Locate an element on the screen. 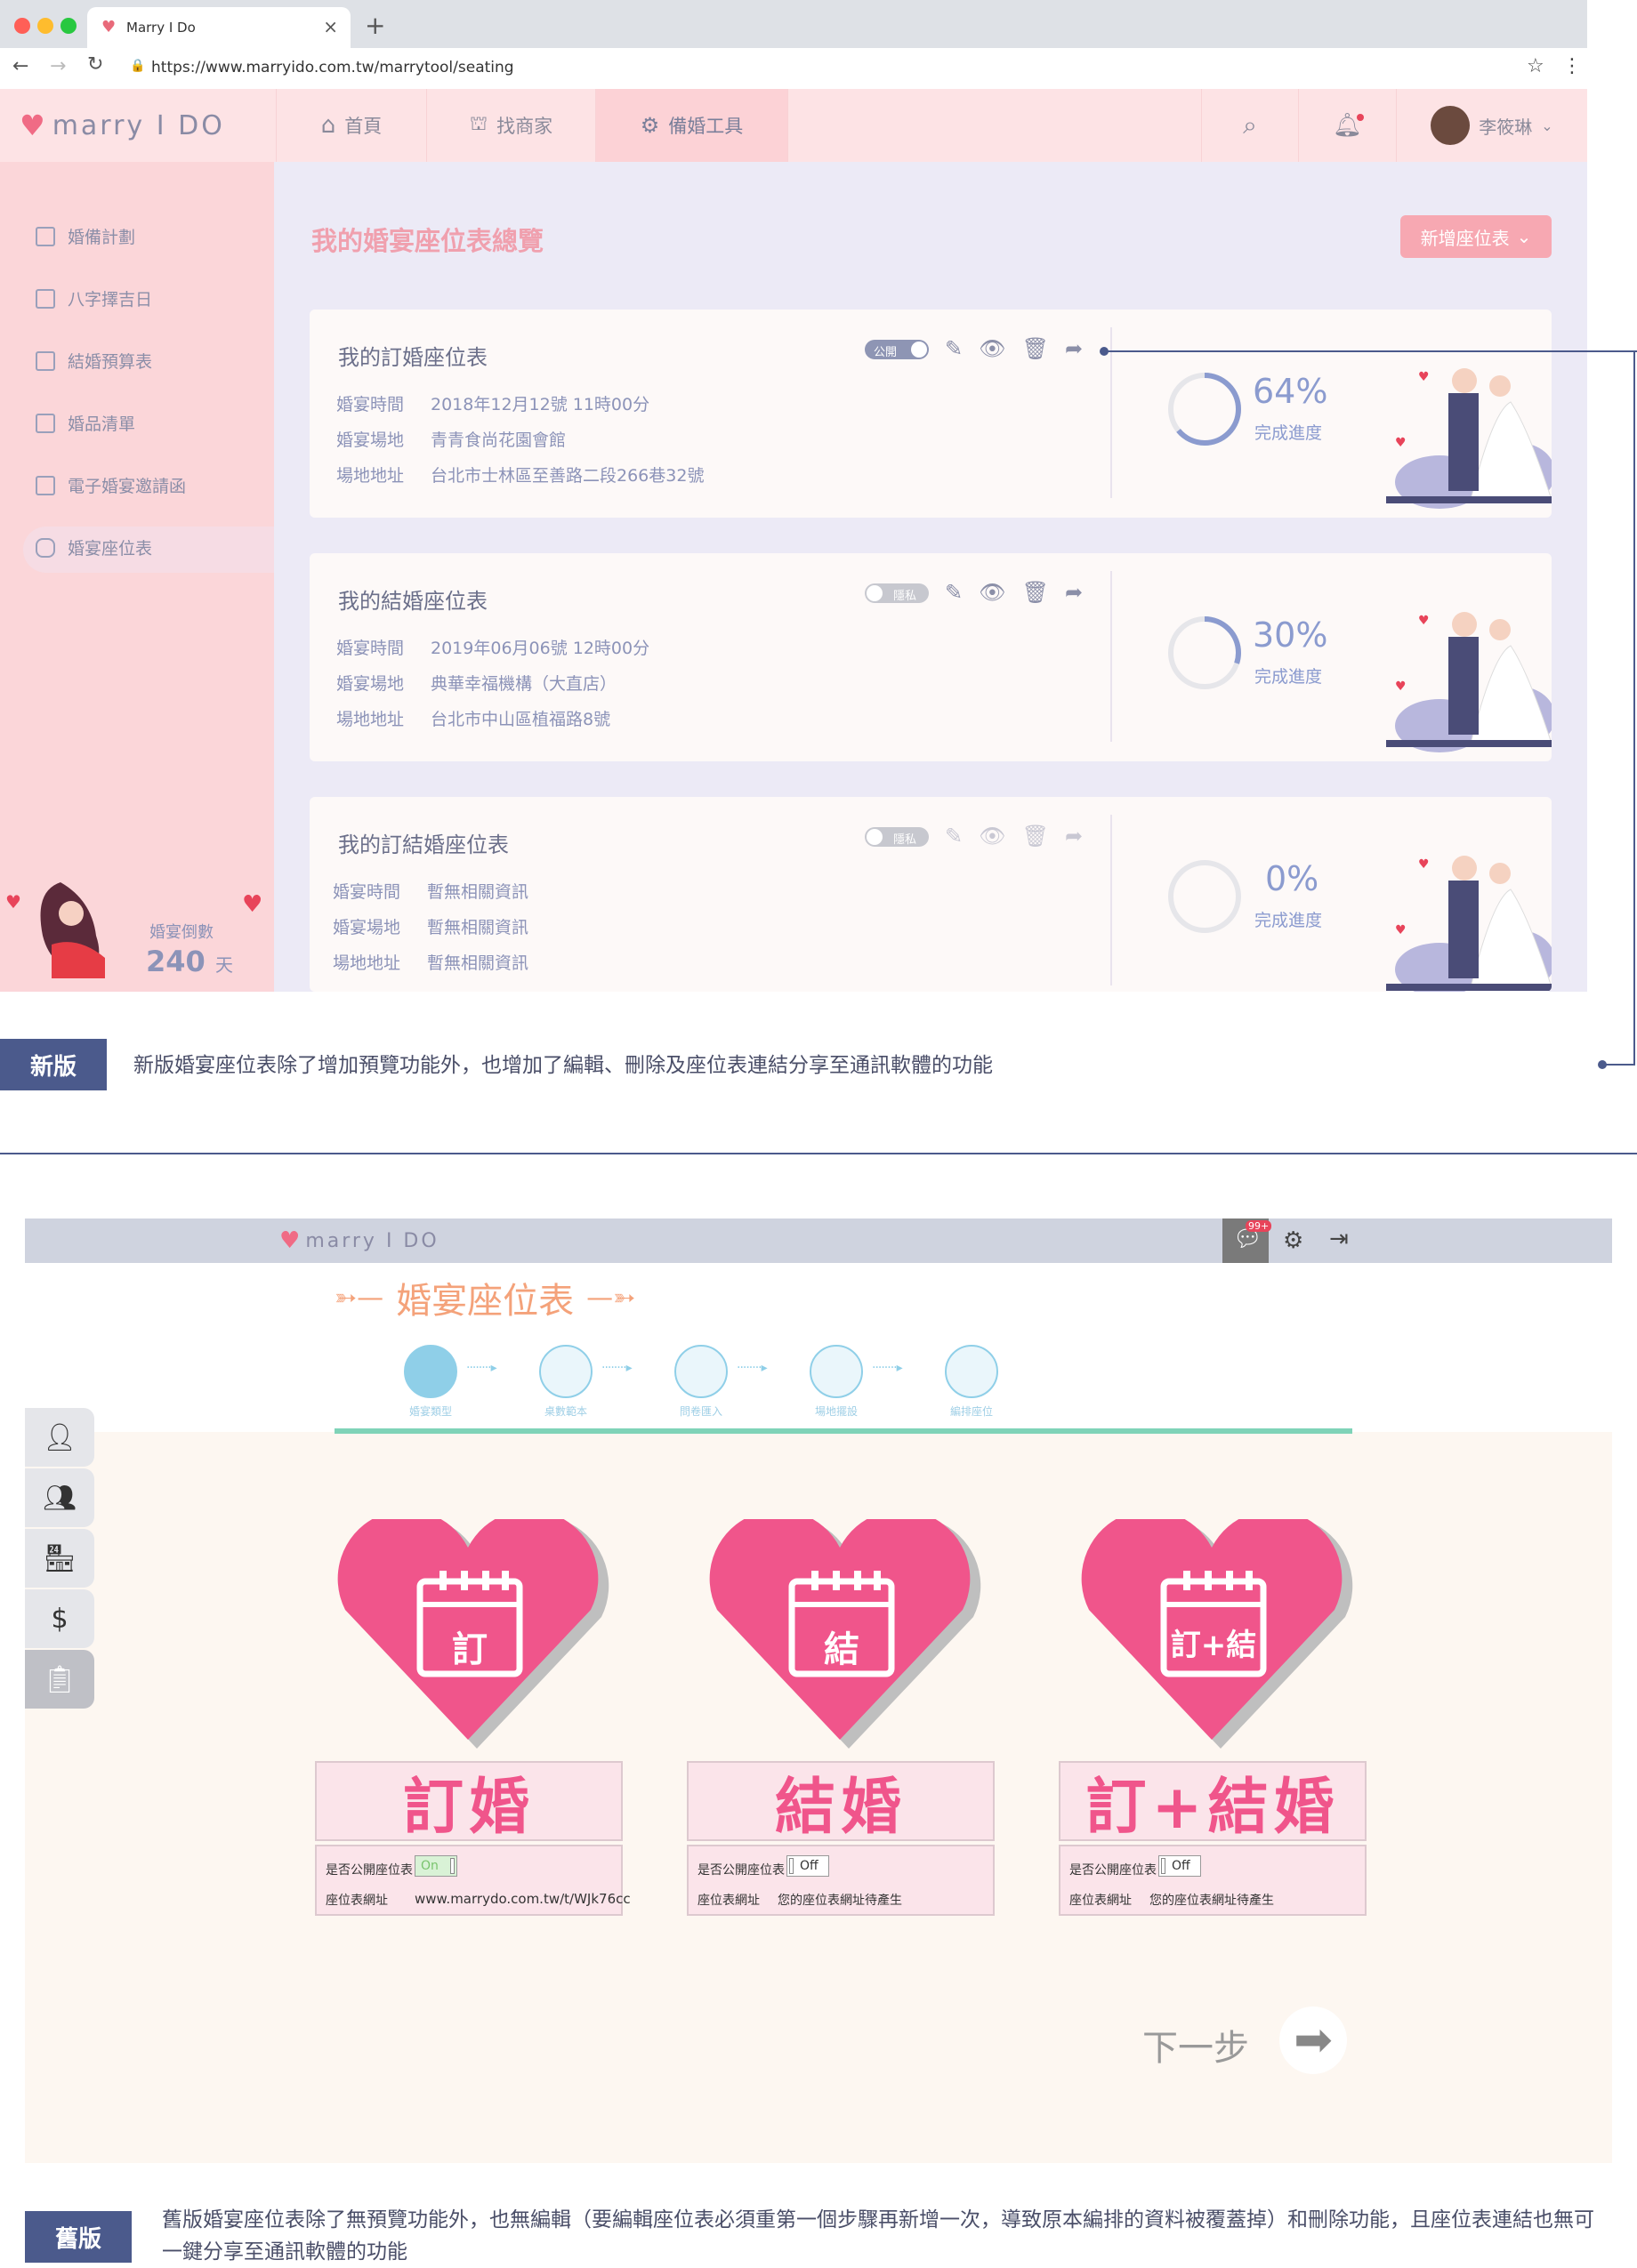 The width and height of the screenshot is (1637, 2268). couple-illustration: ♥ ♥ is located at coordinates (1469, 924).